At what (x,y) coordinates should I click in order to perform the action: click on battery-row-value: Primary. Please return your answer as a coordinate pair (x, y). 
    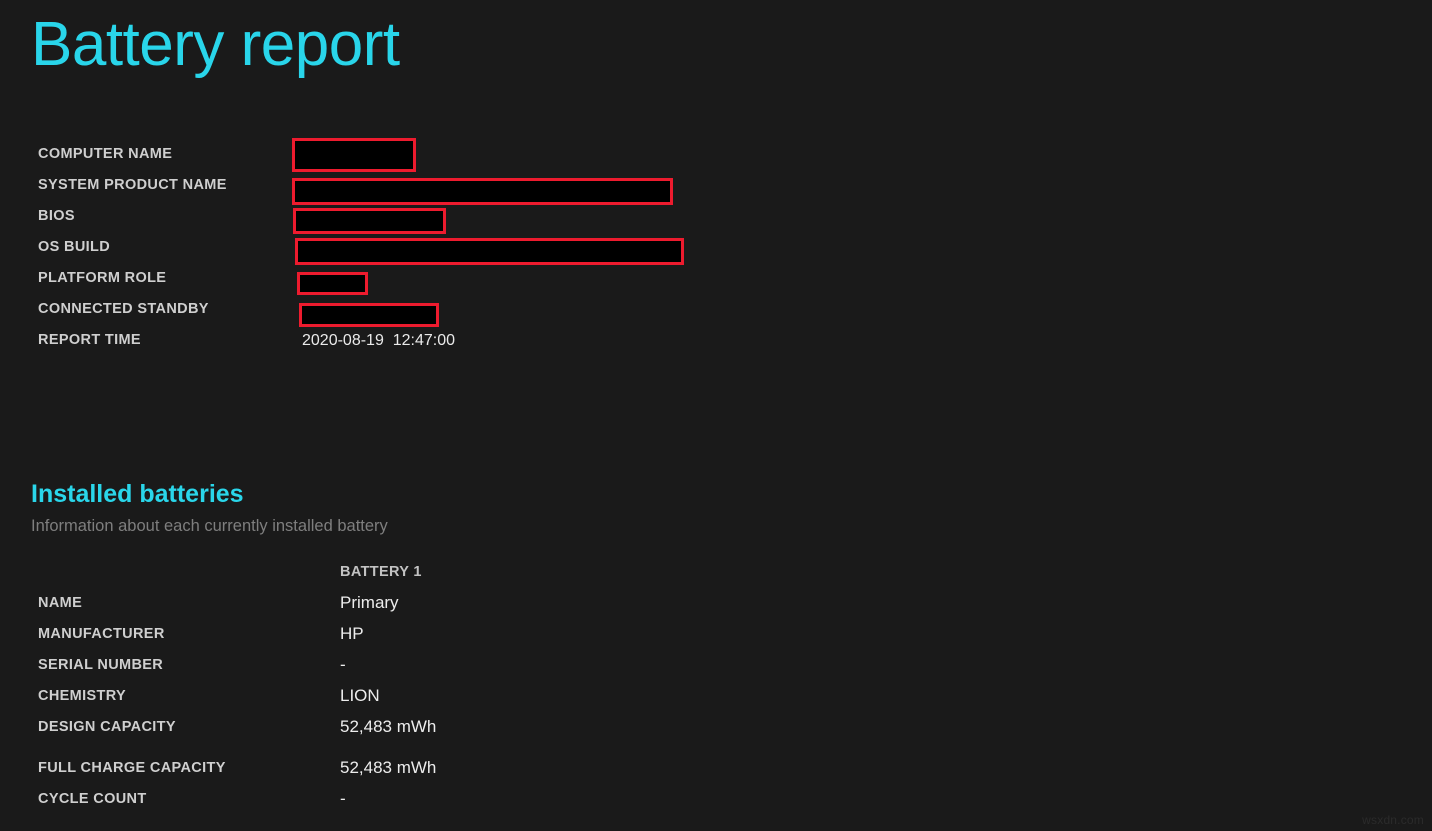
    Looking at the image, I should click on (369, 602).